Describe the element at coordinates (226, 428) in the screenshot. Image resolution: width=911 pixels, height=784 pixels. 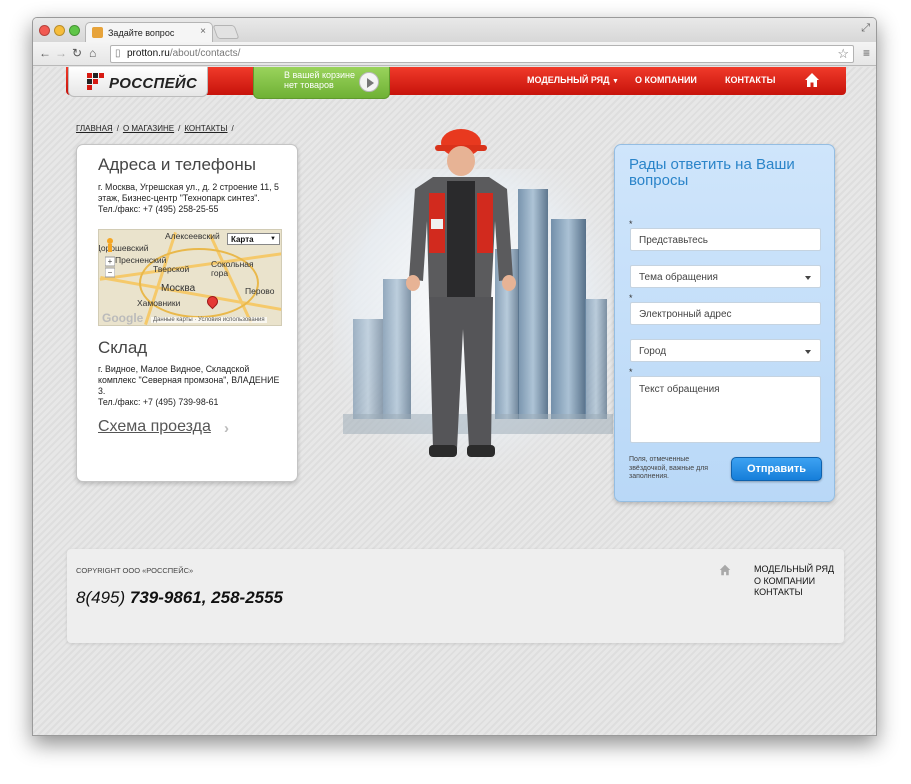
I see `chevron-right-icon: ›` at that location.